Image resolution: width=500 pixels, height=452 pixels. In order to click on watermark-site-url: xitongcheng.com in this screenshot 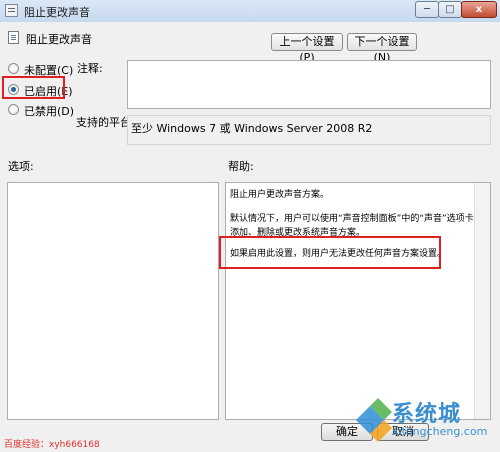, I will do `click(440, 431)`.